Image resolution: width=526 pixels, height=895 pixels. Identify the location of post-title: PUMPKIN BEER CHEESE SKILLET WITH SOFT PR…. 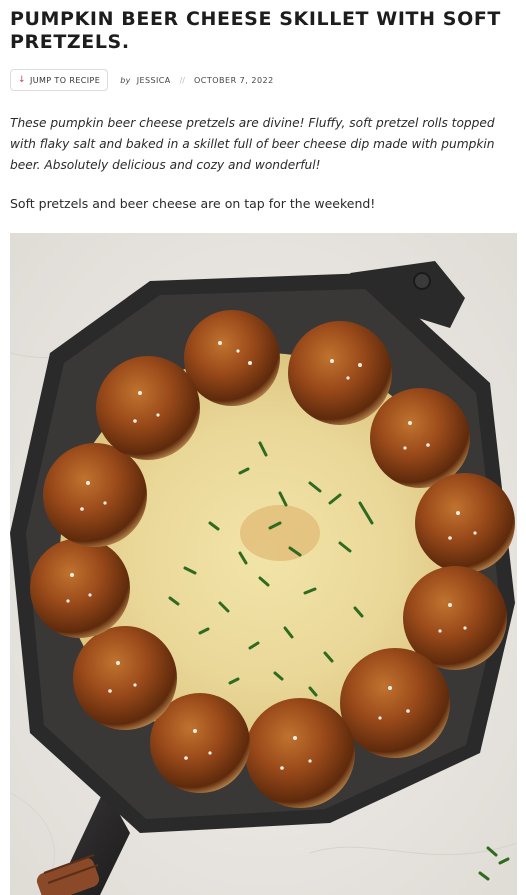
(255, 30).